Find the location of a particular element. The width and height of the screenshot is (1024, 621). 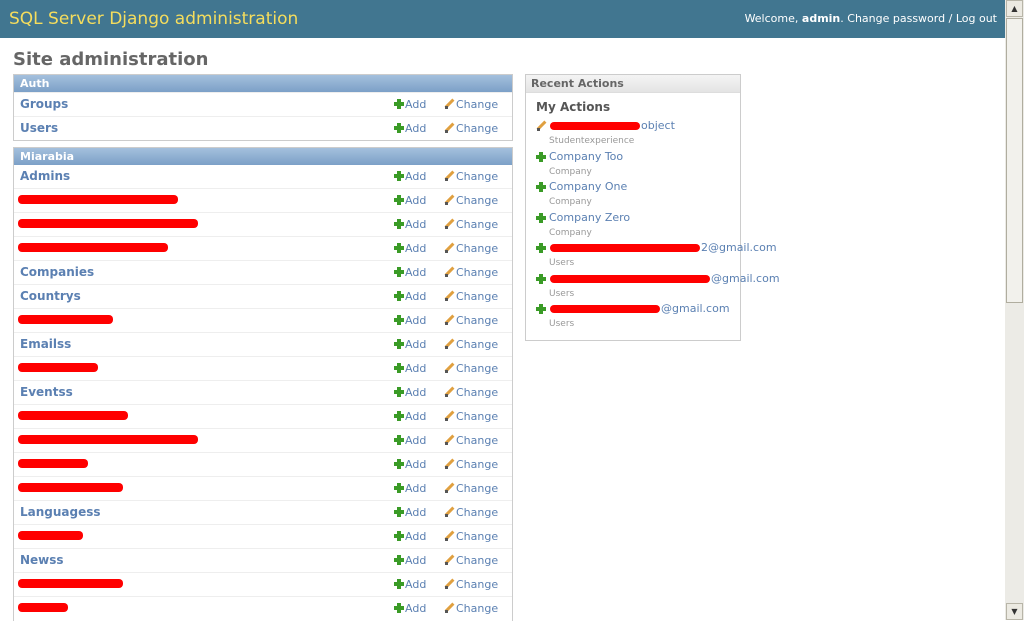

recent-action-item: object Studentexperience is located at coordinates (666, 133).